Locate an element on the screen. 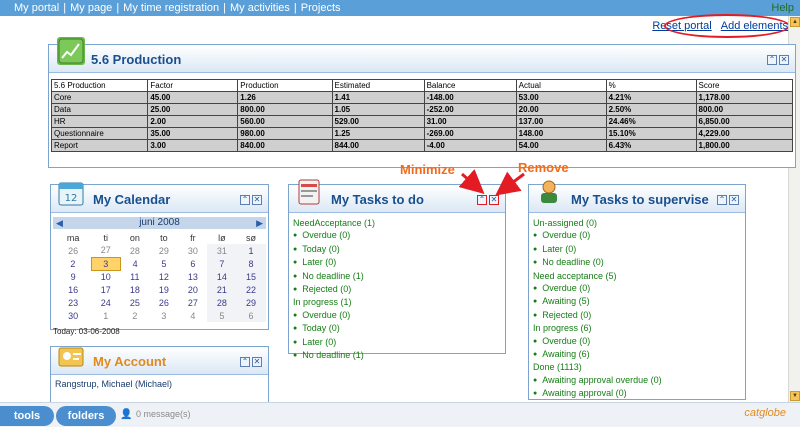 This screenshot has height=427, width=800. task-sub-item: No deadline (0) is located at coordinates (597, 262).